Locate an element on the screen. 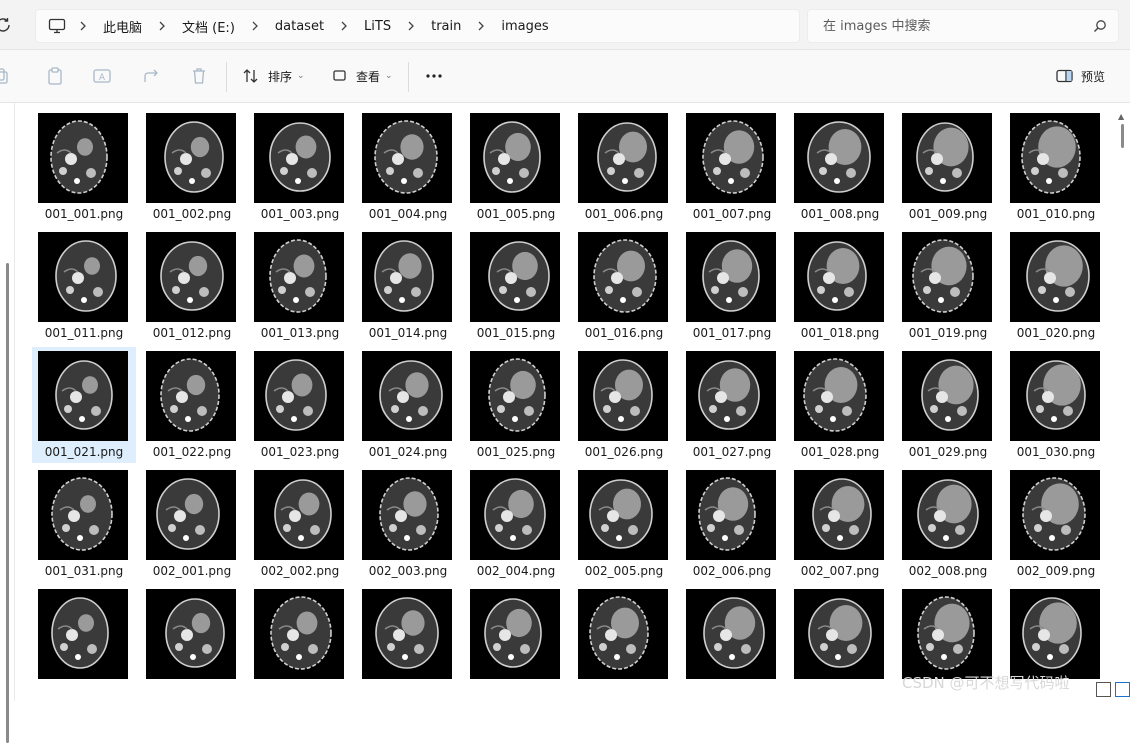  file-name: 001_010.png is located at coordinates (1056, 214).